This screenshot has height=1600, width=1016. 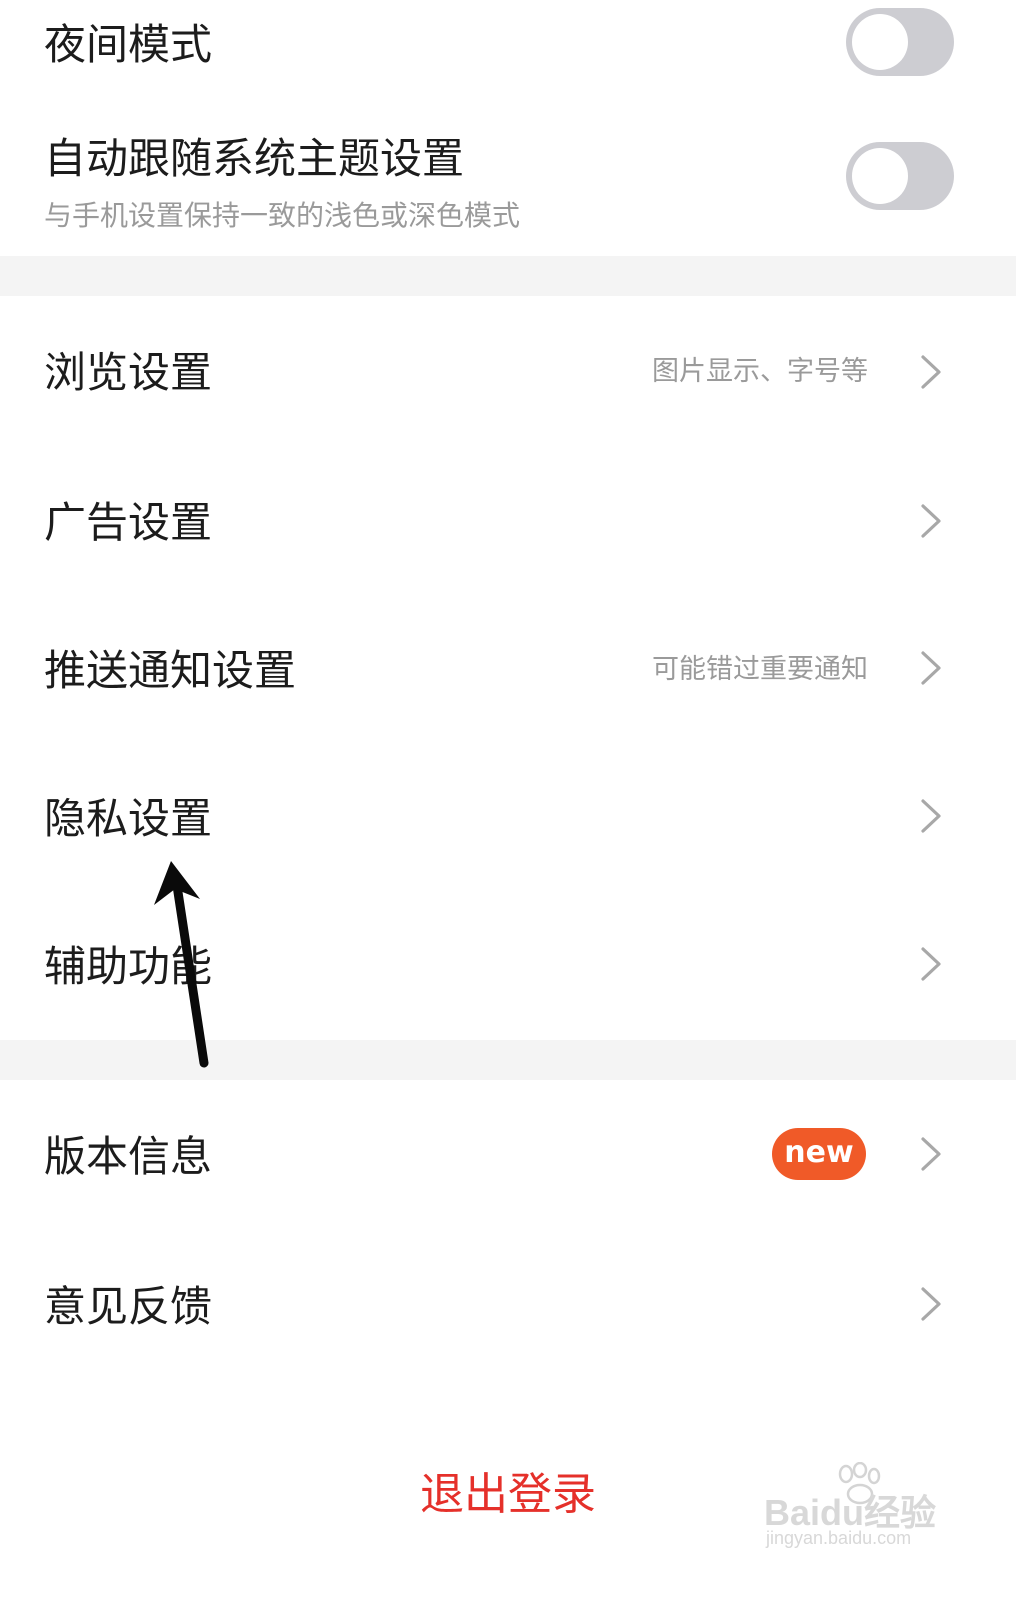 What do you see at coordinates (508, 1155) in the screenshot?
I see `version-info-row: 版本信息 new` at bounding box center [508, 1155].